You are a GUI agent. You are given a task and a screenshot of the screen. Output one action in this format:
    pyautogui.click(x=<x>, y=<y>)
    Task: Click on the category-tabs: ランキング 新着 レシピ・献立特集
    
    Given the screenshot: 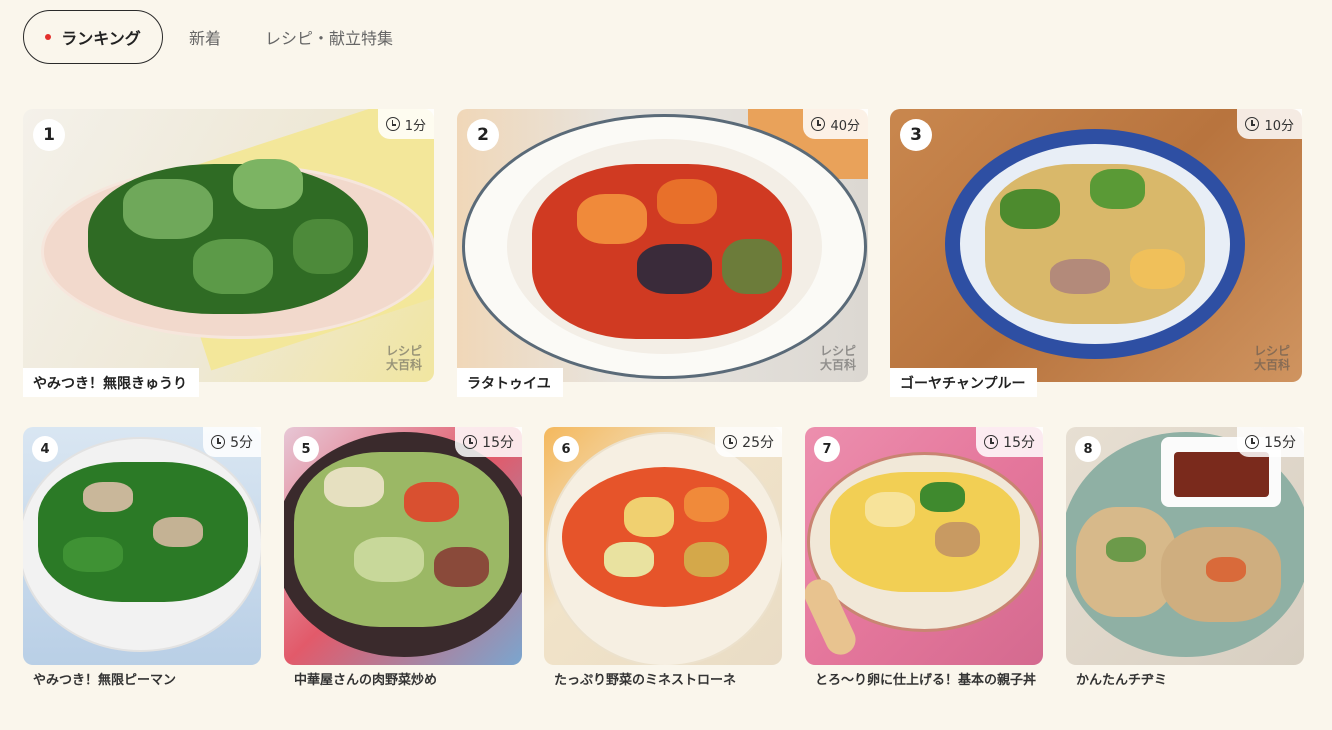 What is the action you would take?
    pyautogui.click(x=208, y=37)
    